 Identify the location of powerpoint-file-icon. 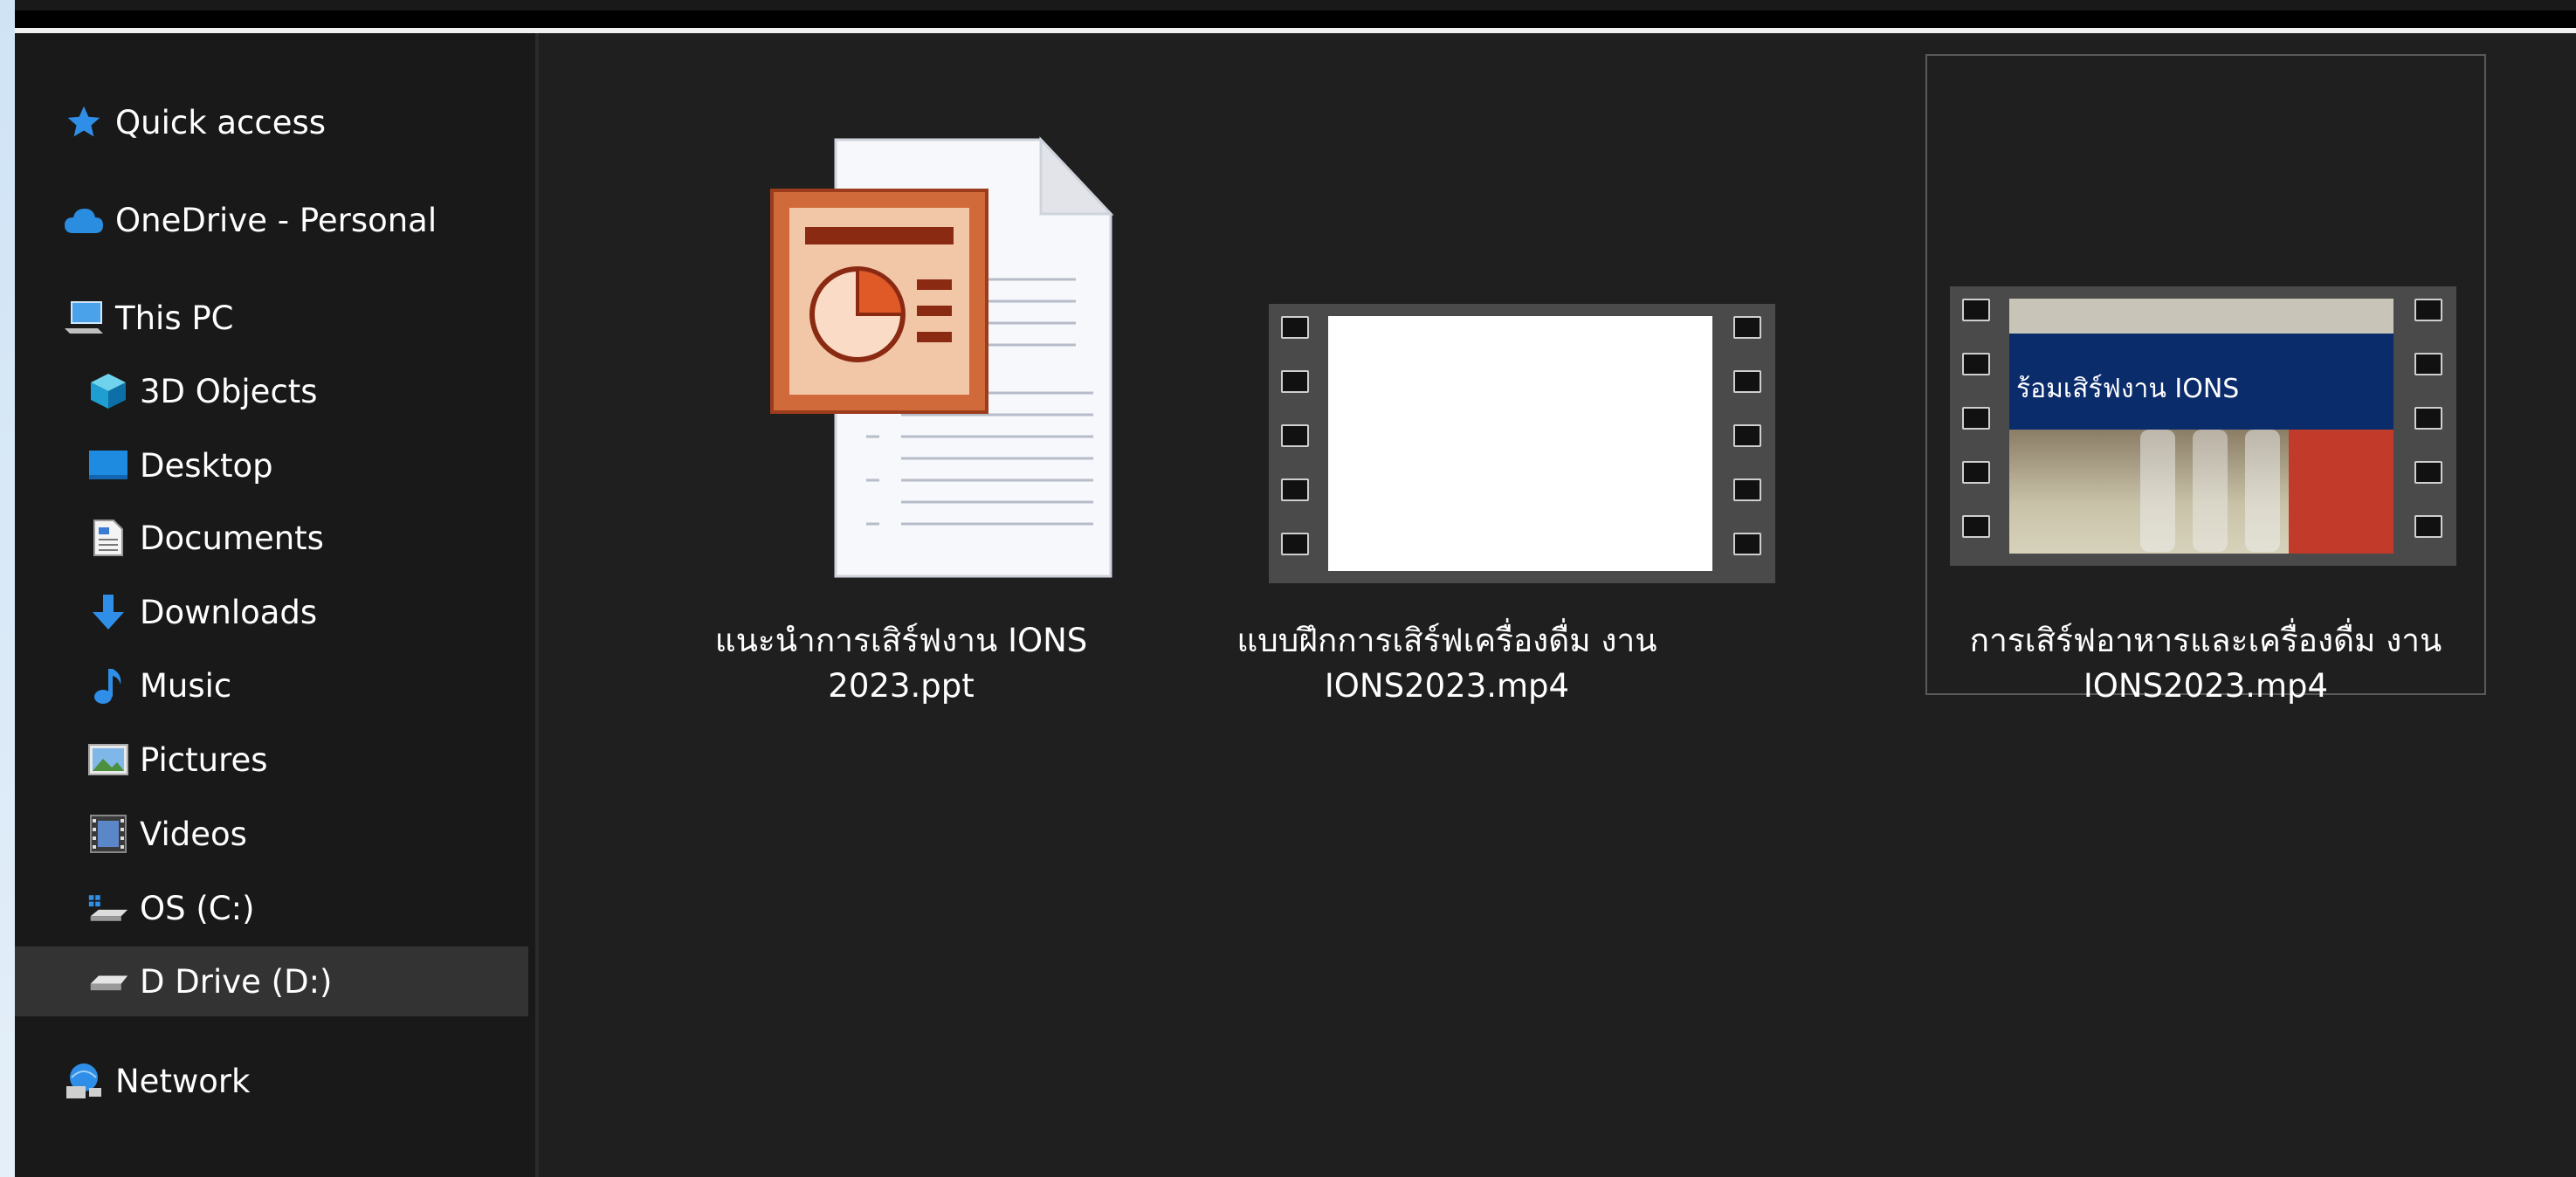
(944, 358).